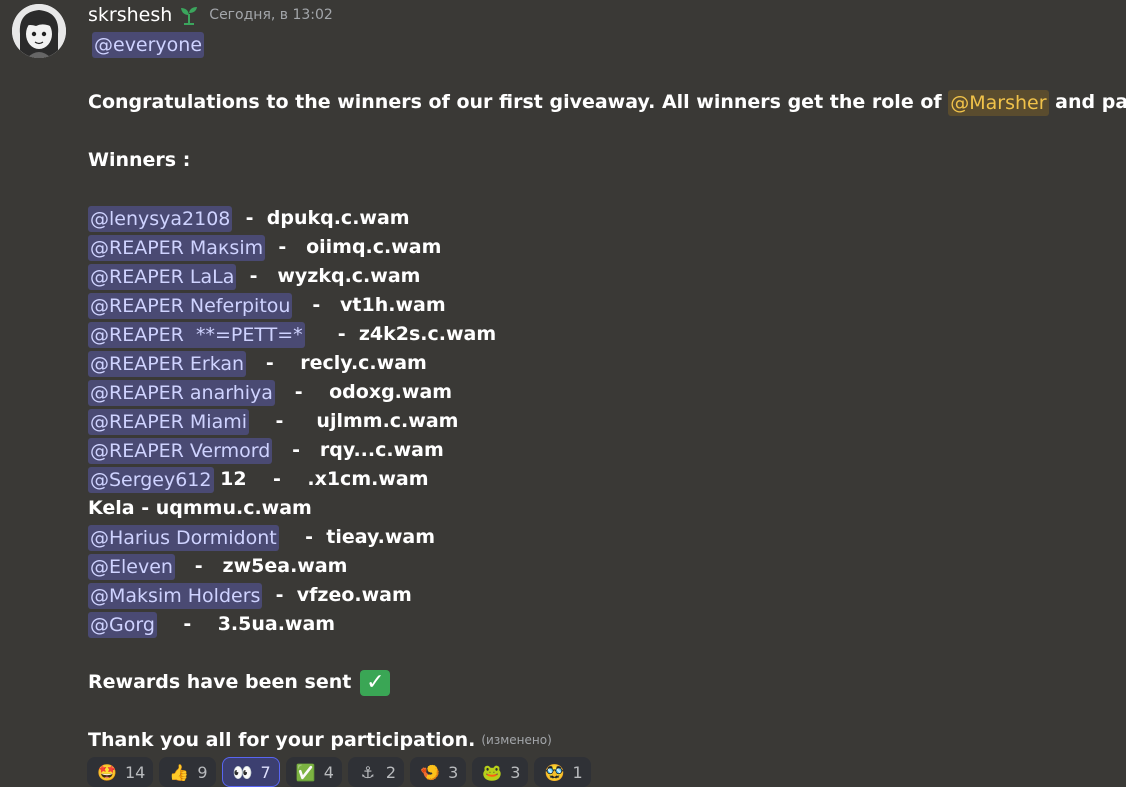  I want to click on winner-wallet: - vfzeo.wam, so click(337, 595).